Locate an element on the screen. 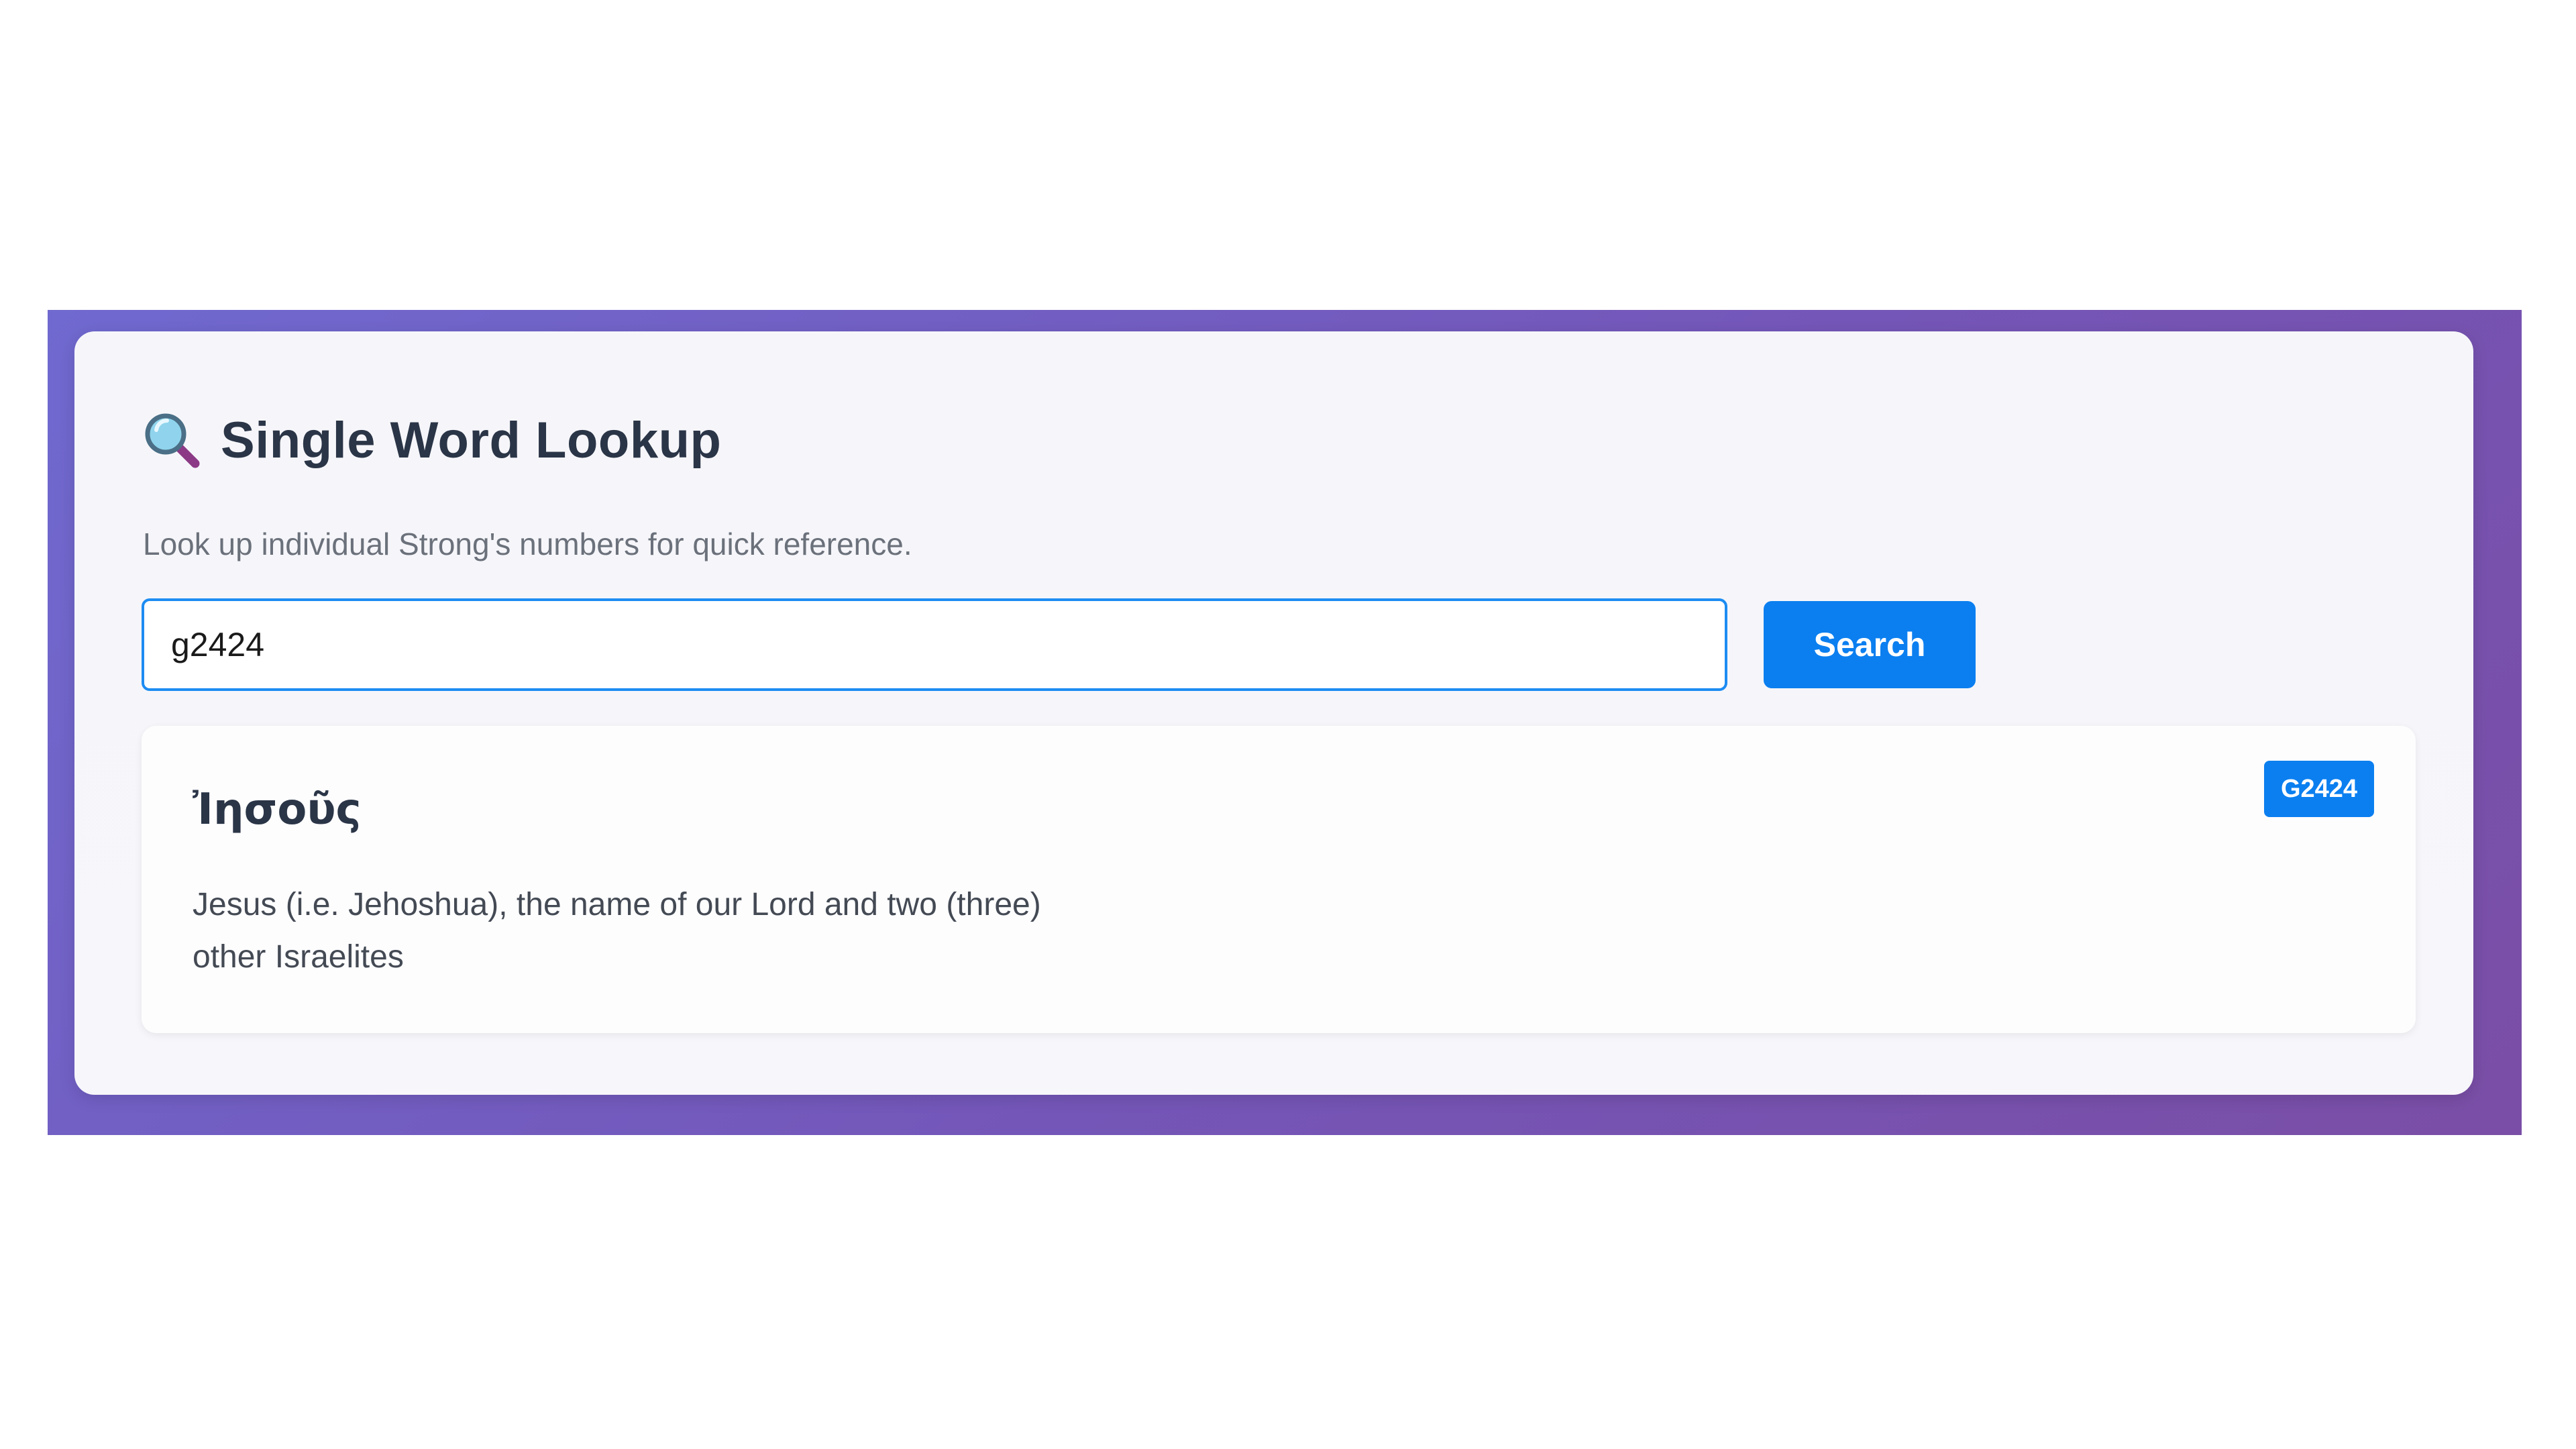  greek-word: Ἰησοῦς is located at coordinates (277, 810).